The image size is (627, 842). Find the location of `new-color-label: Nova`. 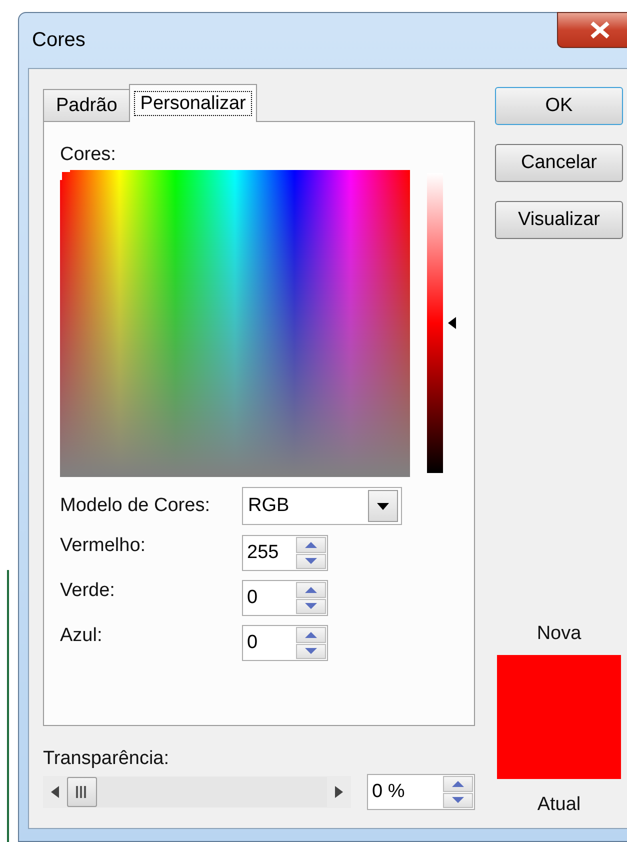

new-color-label: Nova is located at coordinates (559, 634).